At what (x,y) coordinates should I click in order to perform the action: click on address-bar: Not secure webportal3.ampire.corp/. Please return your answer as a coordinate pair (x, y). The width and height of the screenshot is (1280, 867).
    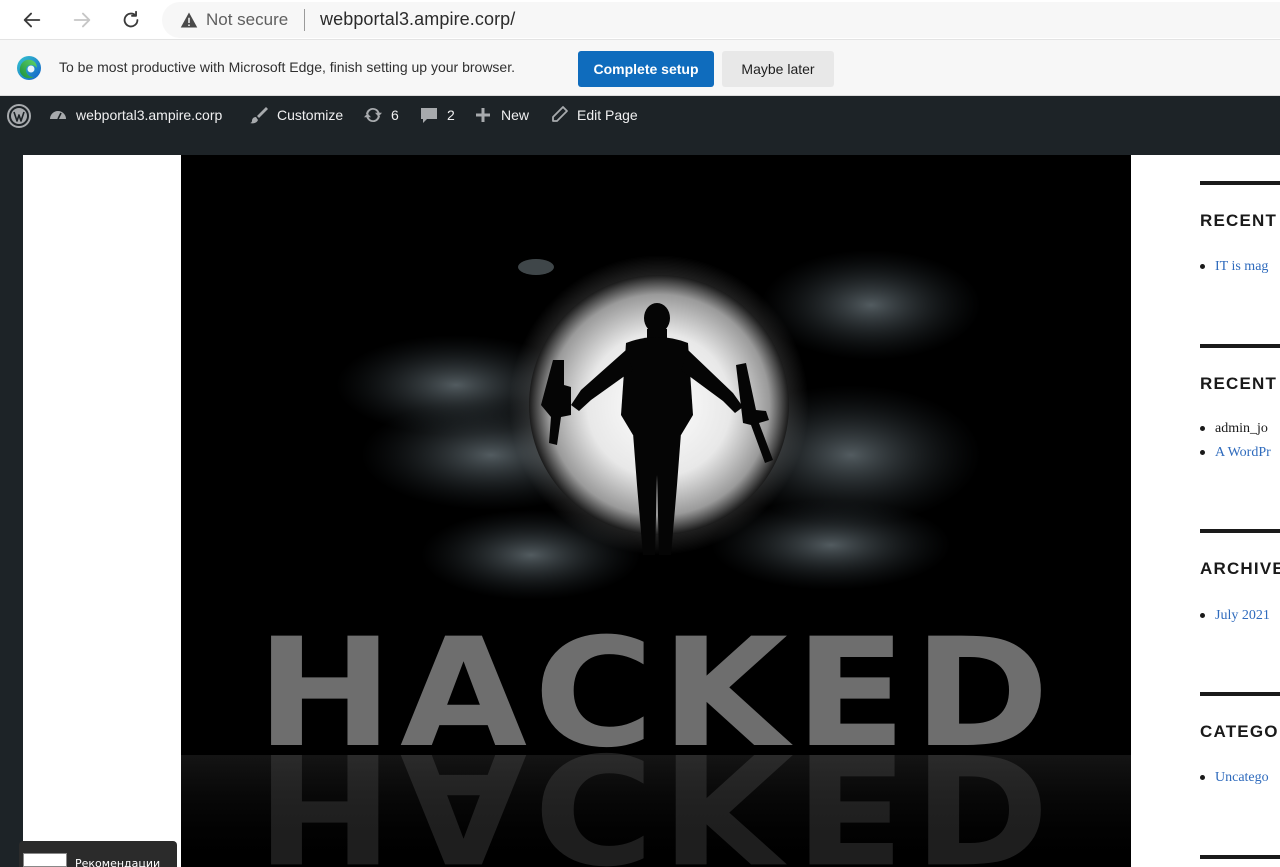
    Looking at the image, I should click on (721, 20).